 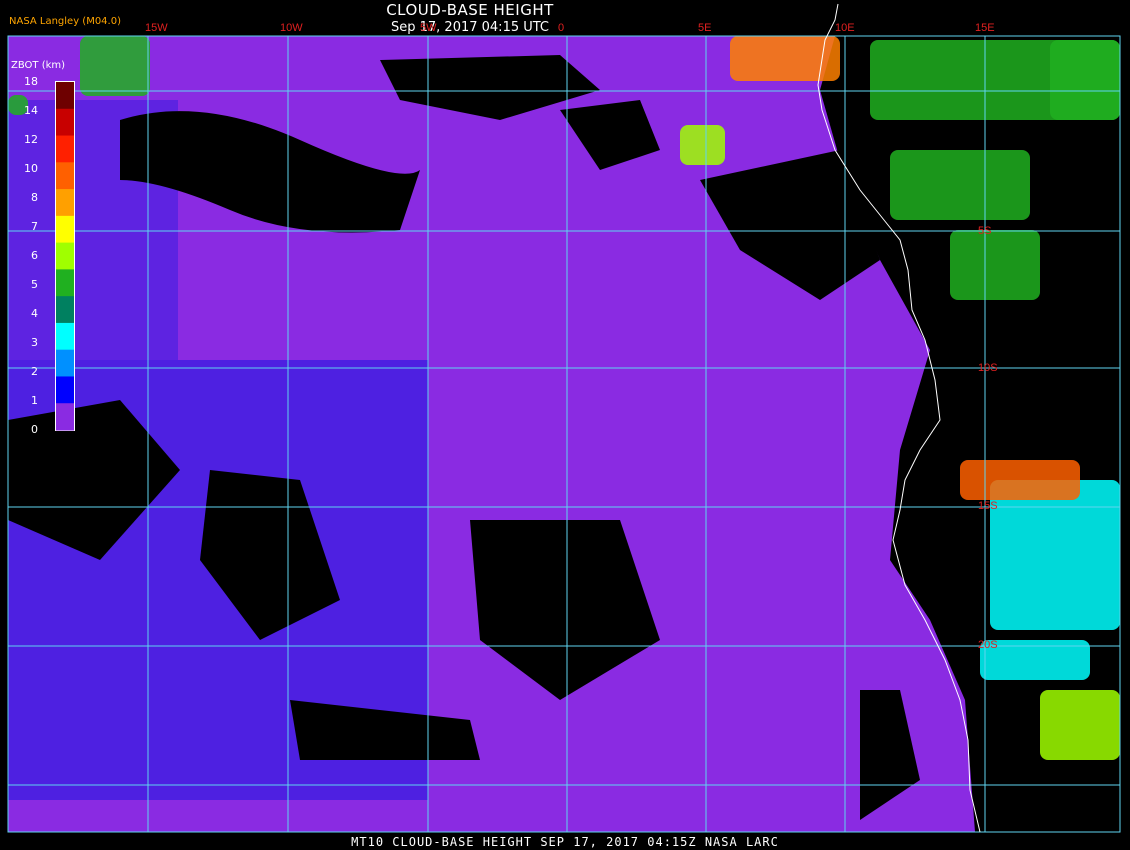 I want to click on map-title: CLOUD-BASE HEIGHT, so click(x=470, y=10).